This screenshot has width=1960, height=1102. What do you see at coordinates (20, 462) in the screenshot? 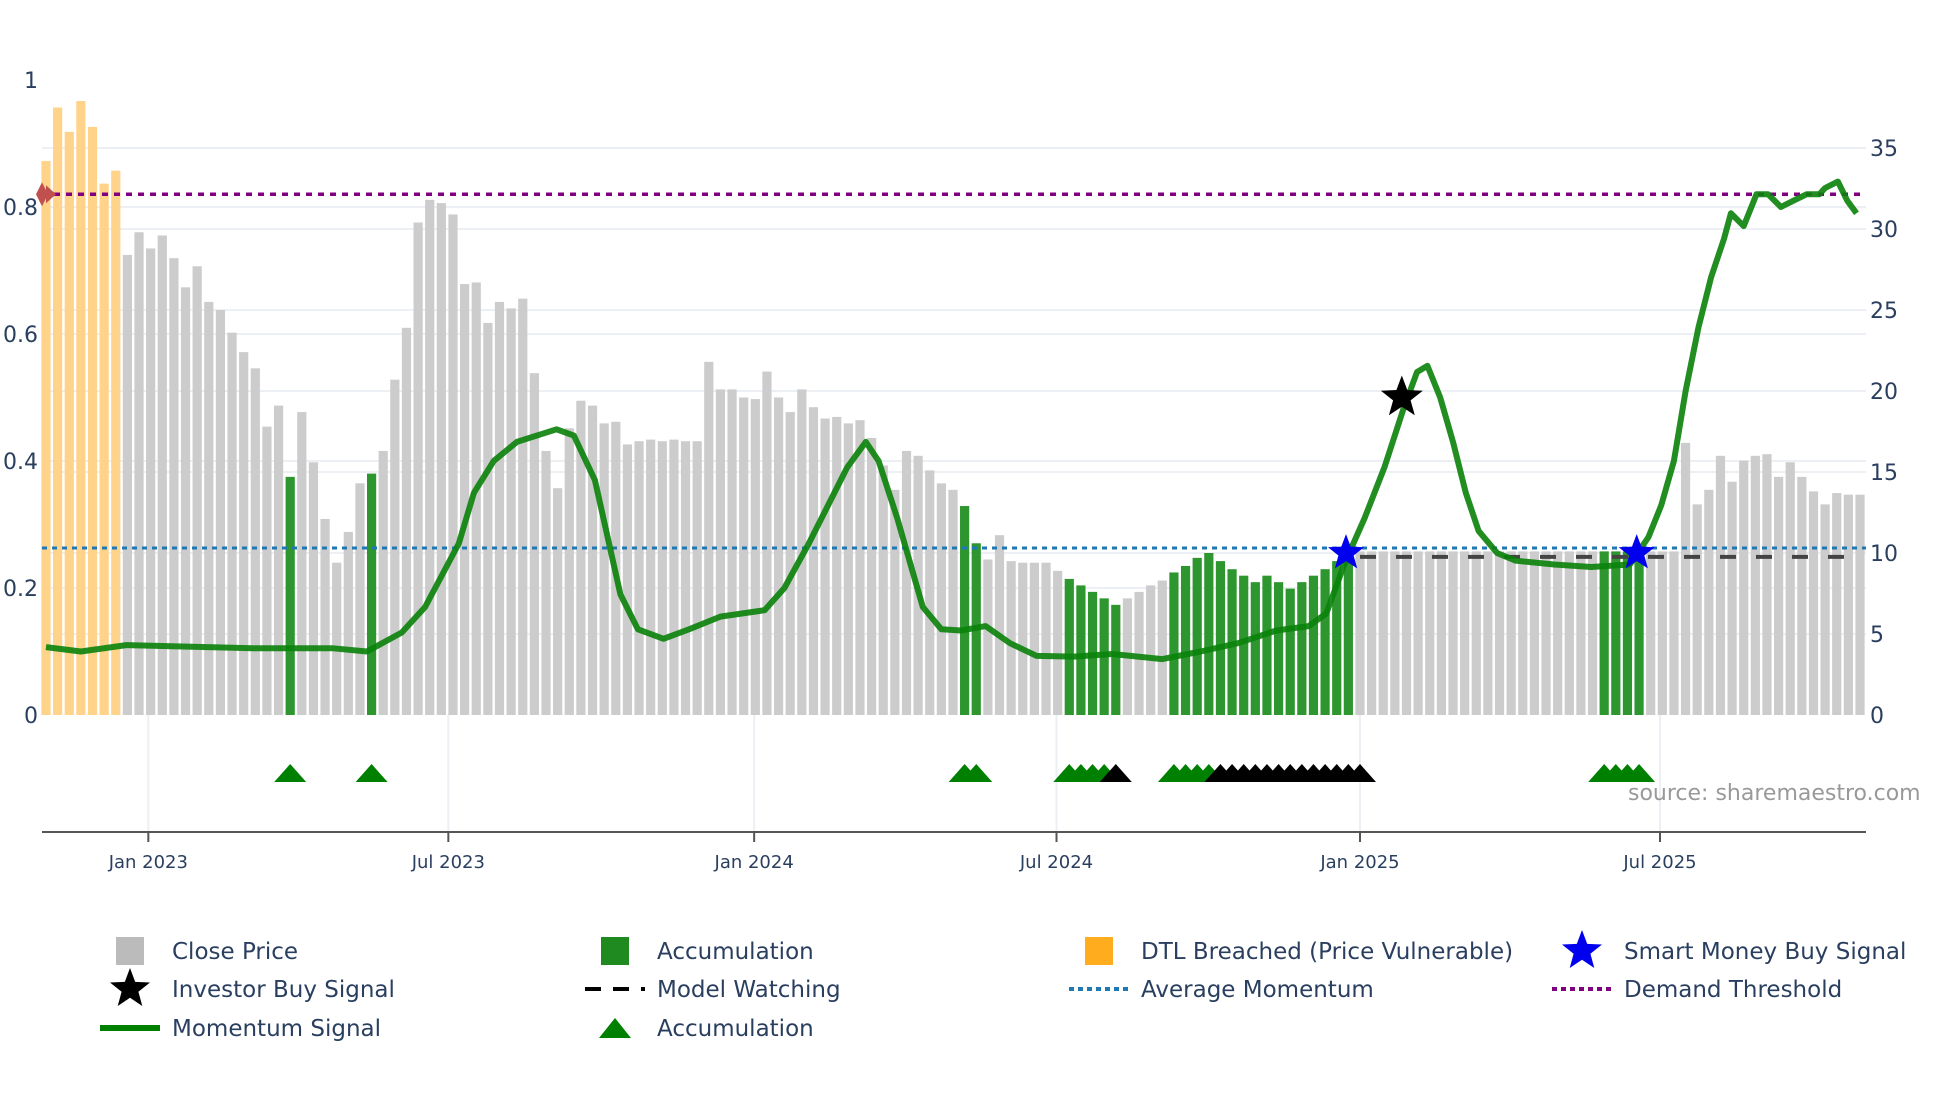
I see `left-axis-tick-label: 0.4` at bounding box center [20, 462].